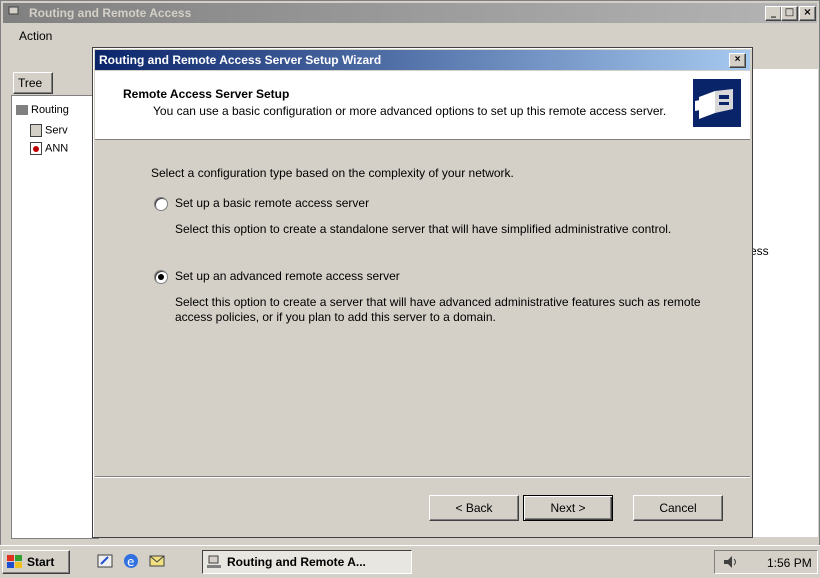 This screenshot has height=578, width=820. Describe the element at coordinates (737, 60) in the screenshot. I see `wizard-close-button: ×` at that location.